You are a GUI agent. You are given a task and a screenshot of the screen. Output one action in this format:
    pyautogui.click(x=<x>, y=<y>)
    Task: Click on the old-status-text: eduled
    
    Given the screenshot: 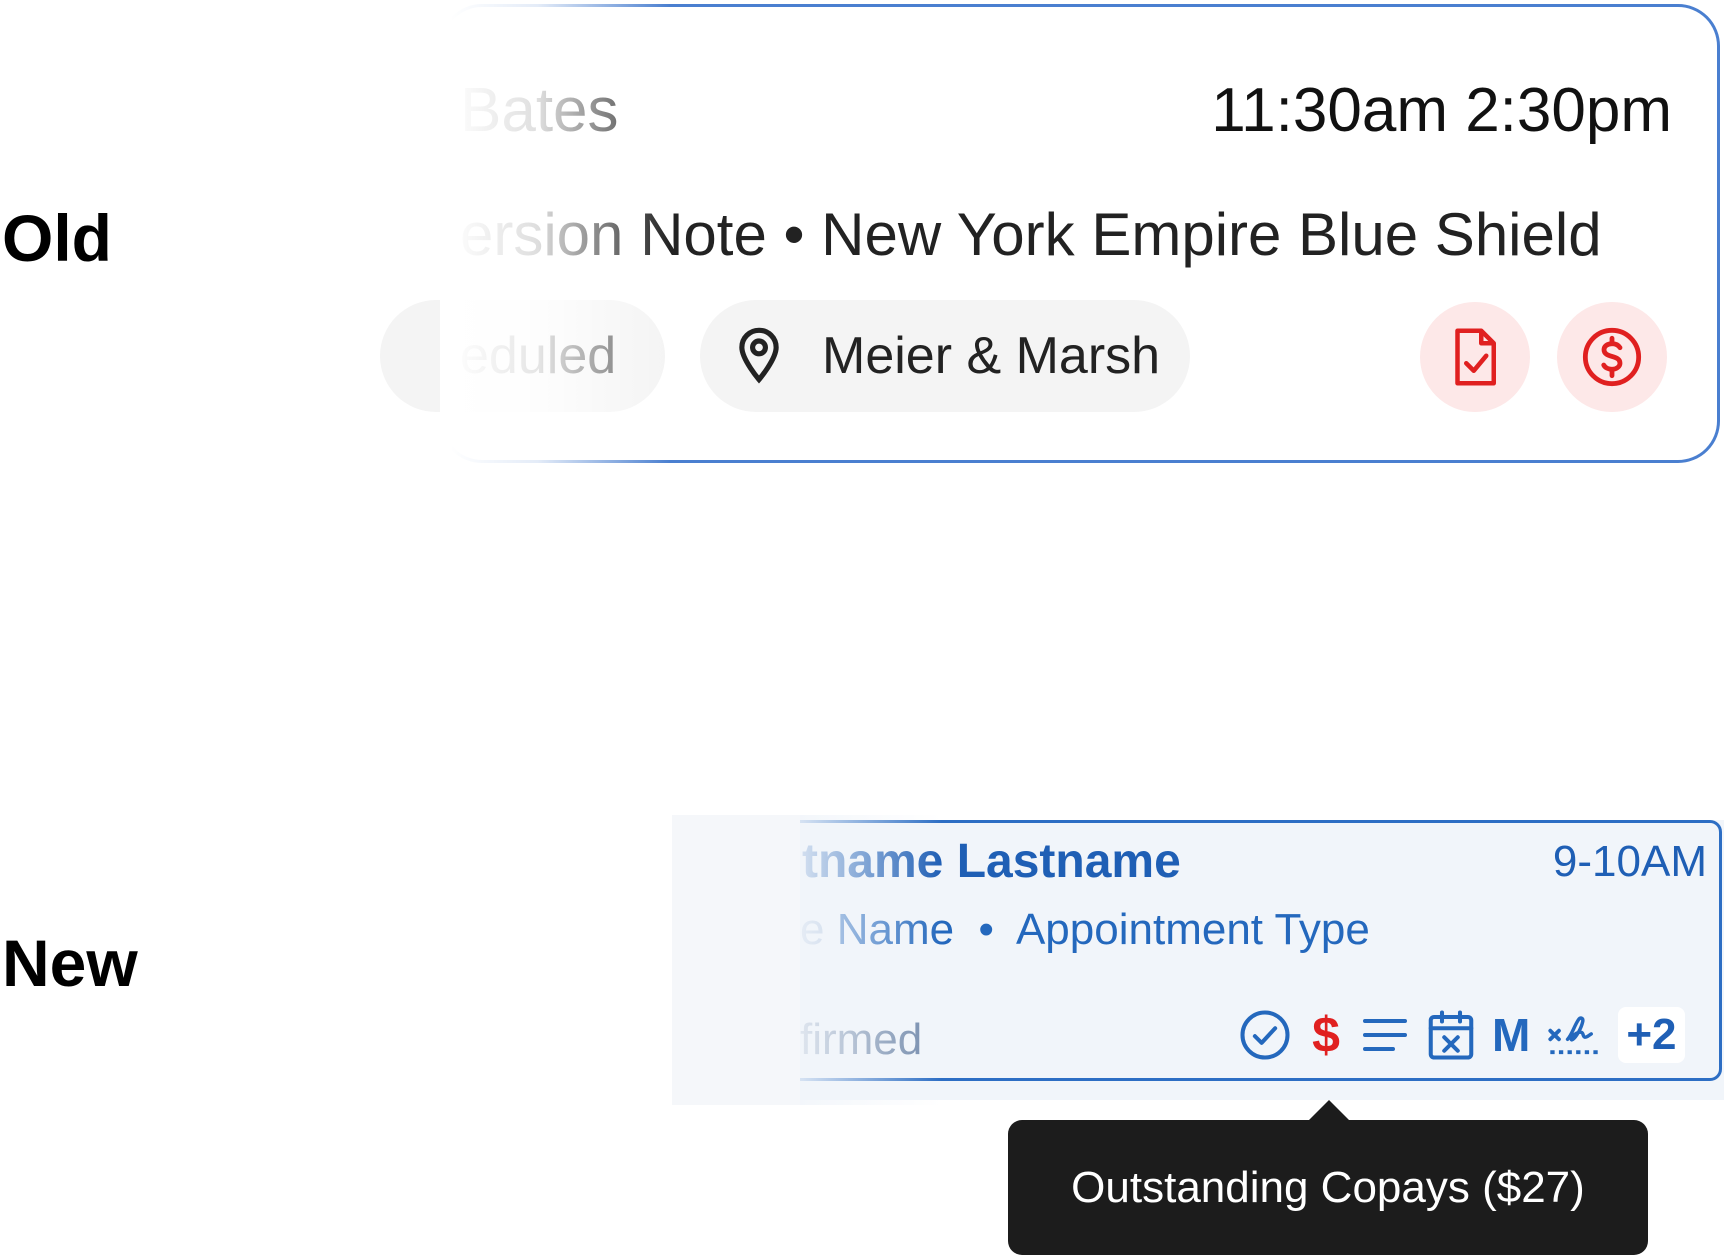 What is the action you would take?
    pyautogui.click(x=538, y=356)
    